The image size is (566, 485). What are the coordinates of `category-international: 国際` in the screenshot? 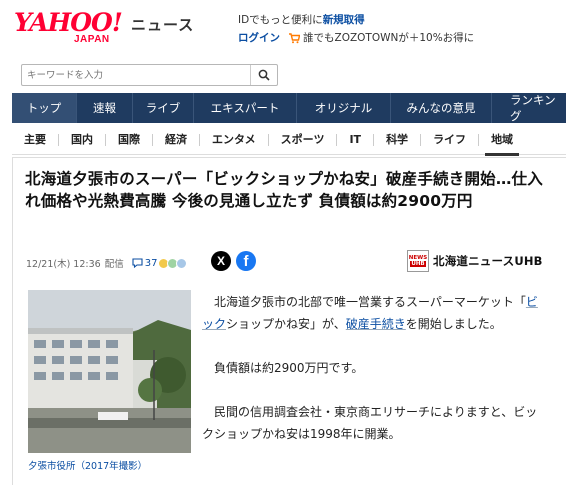 It's located at (129, 139).